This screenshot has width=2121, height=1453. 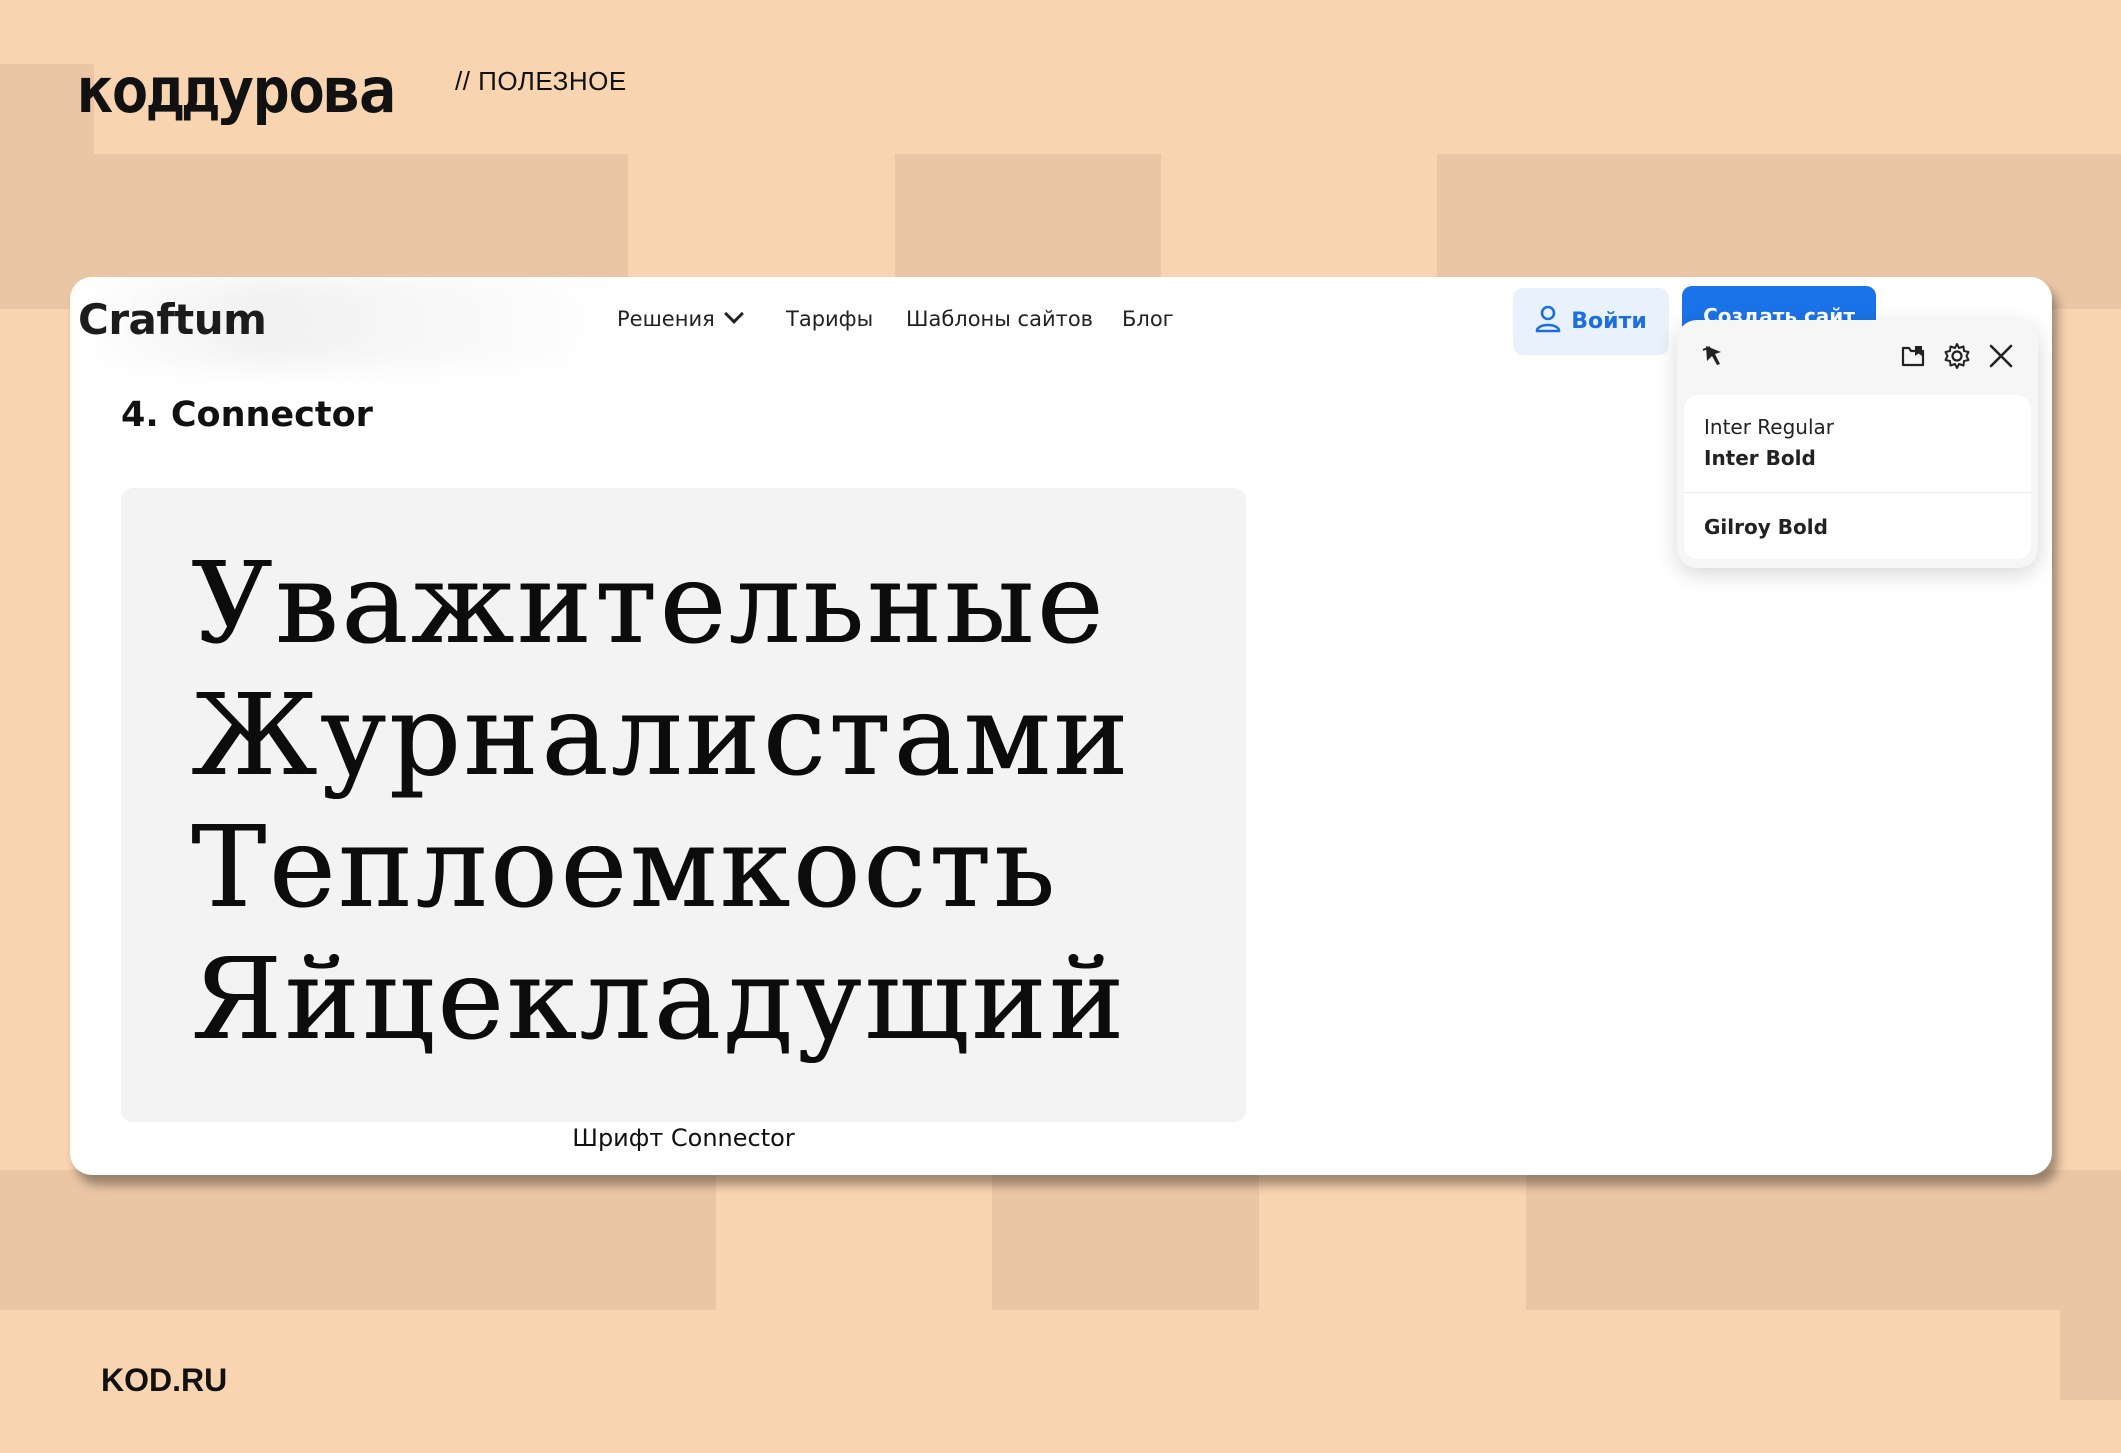 I want to click on nav-item-pricing: Тарифы, so click(x=829, y=319).